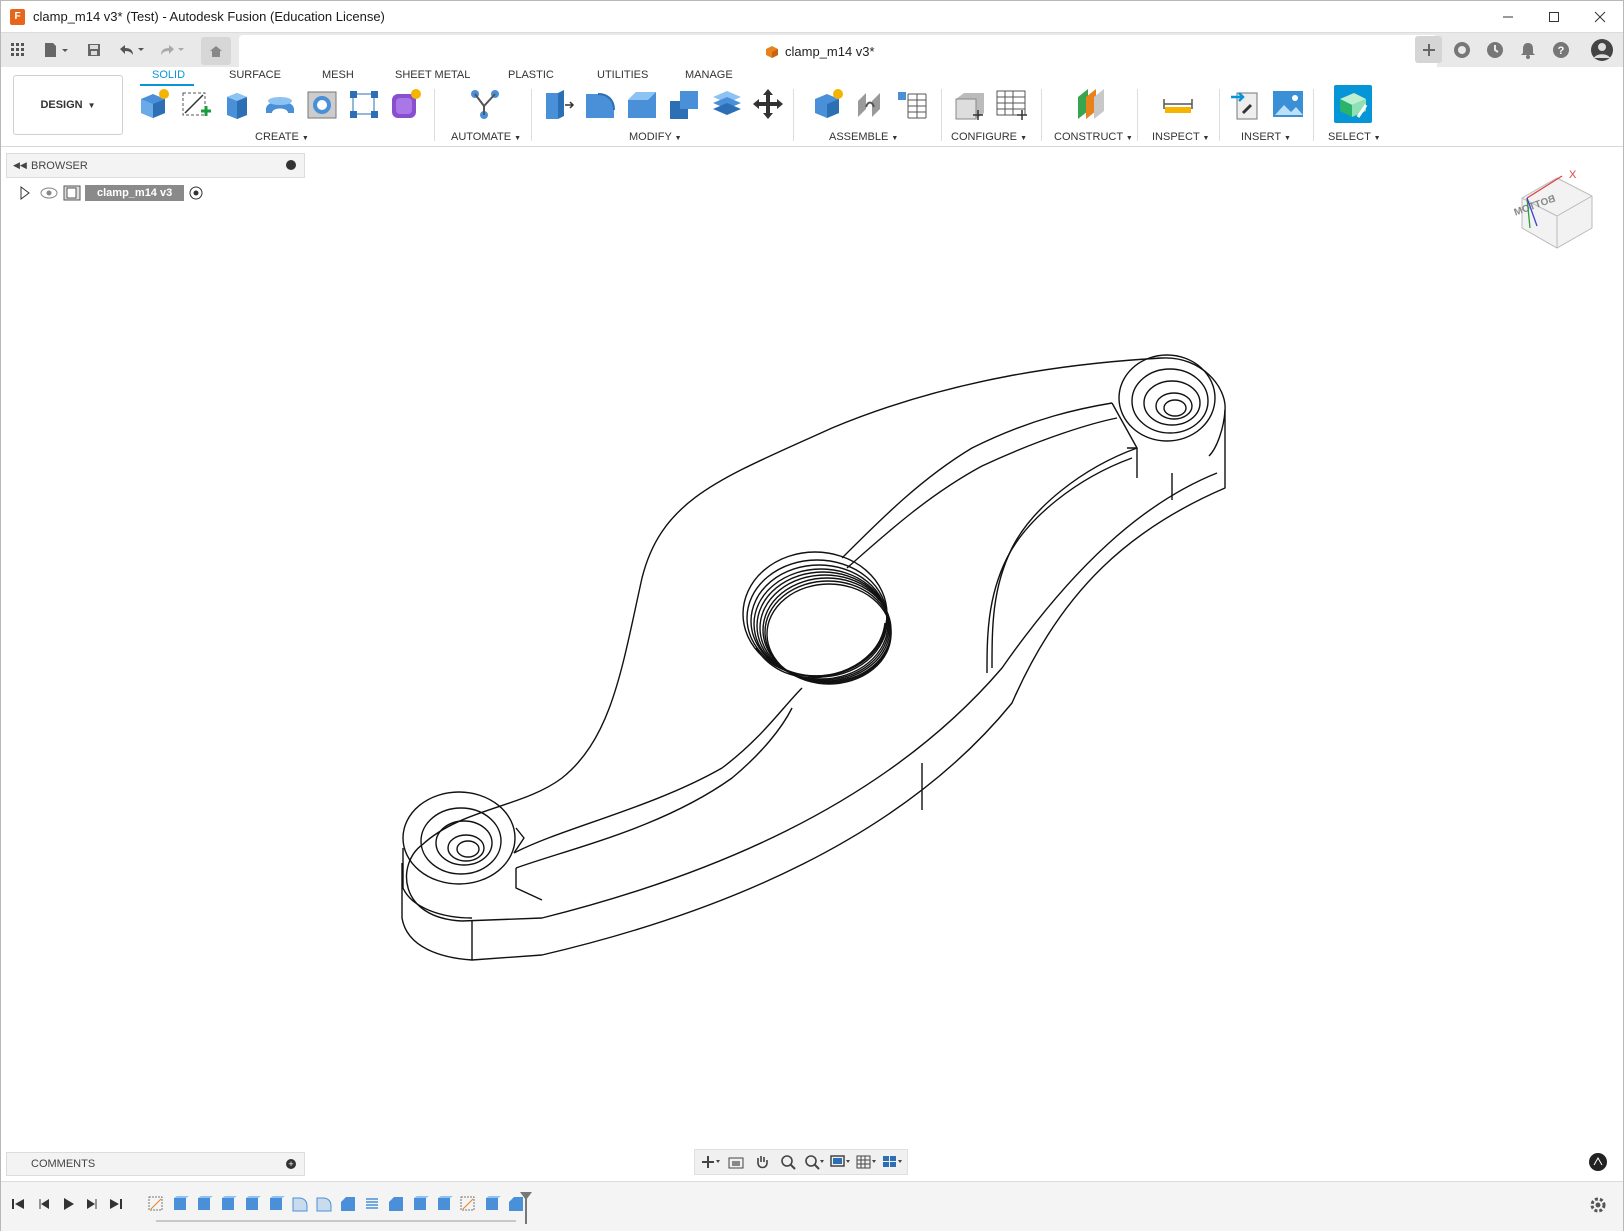 This screenshot has height=1231, width=1624. What do you see at coordinates (642, 104) in the screenshot?
I see `chamfer-button` at bounding box center [642, 104].